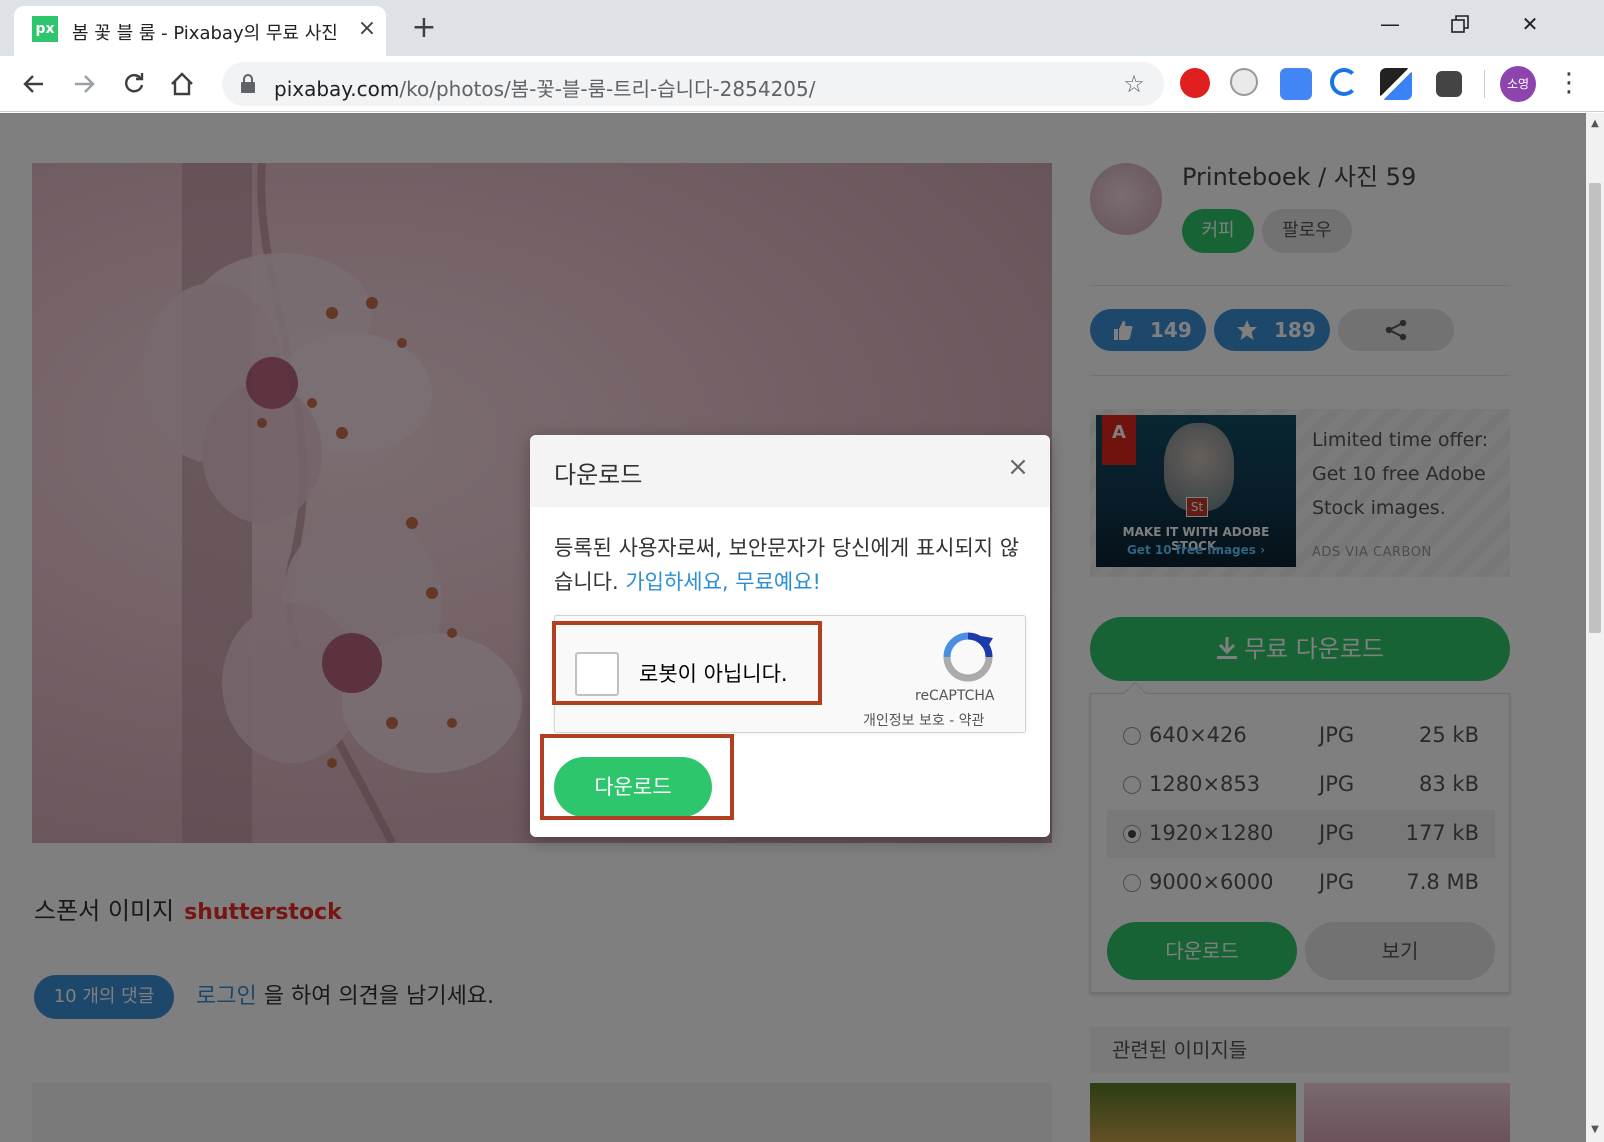 This screenshot has width=1604, height=1142. Describe the element at coordinates (1449, 84) in the screenshot. I see `info-extension-icon` at that location.